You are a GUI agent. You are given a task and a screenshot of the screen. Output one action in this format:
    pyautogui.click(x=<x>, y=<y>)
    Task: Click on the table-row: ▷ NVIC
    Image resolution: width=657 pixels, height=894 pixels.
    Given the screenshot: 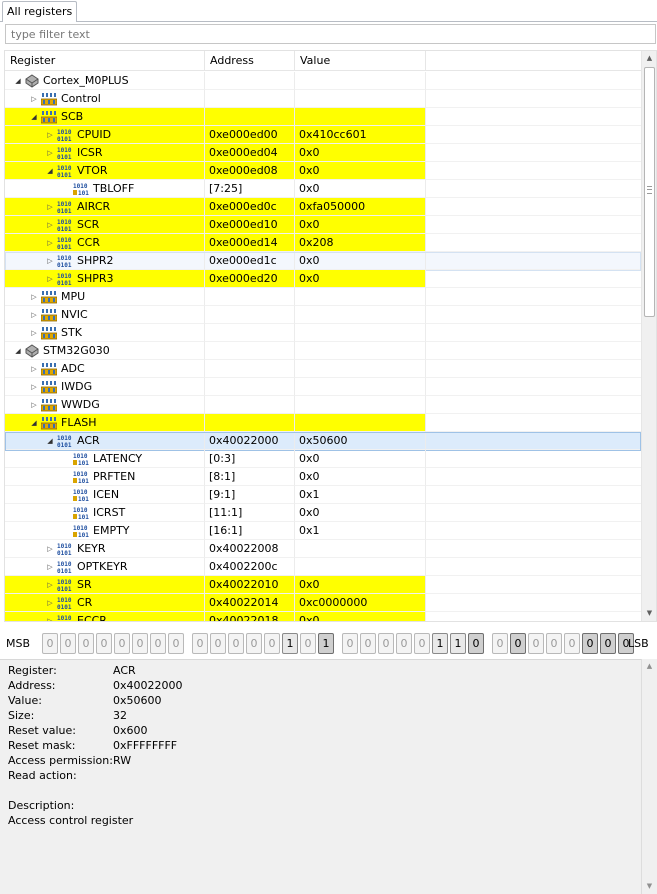 What is the action you would take?
    pyautogui.click(x=323, y=315)
    